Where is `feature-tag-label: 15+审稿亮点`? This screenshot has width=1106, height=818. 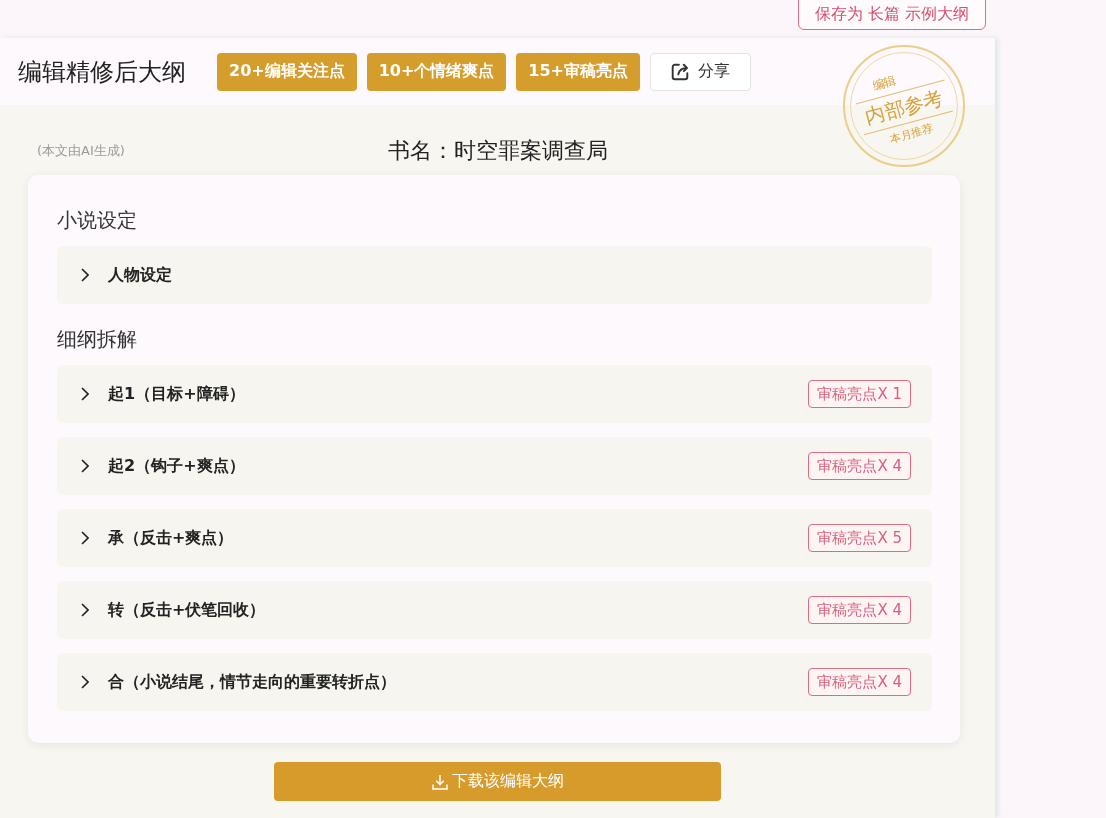
feature-tag-label: 15+审稿亮点 is located at coordinates (578, 71).